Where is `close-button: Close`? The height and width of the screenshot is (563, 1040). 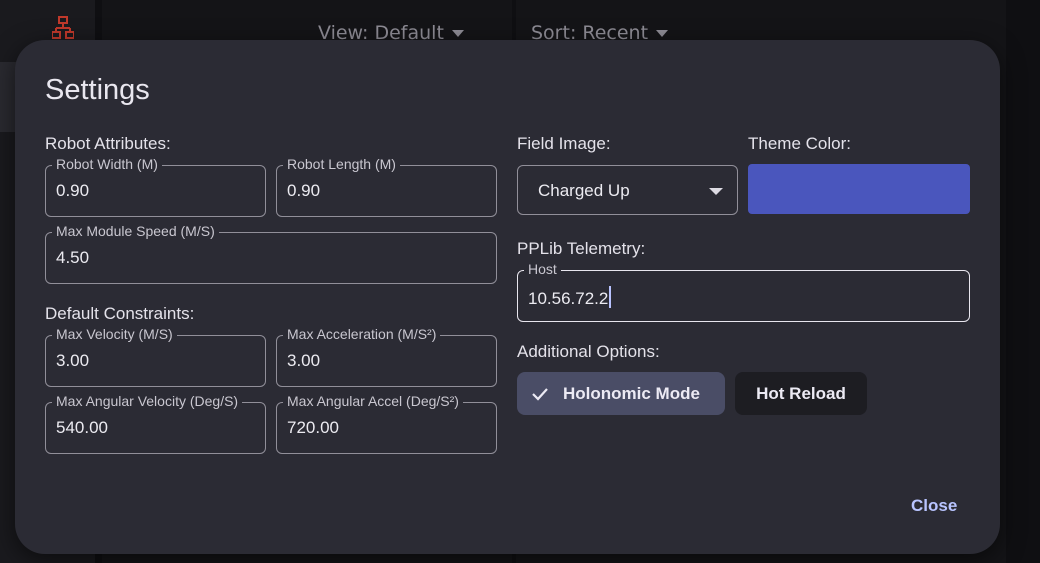
close-button: Close is located at coordinates (934, 506).